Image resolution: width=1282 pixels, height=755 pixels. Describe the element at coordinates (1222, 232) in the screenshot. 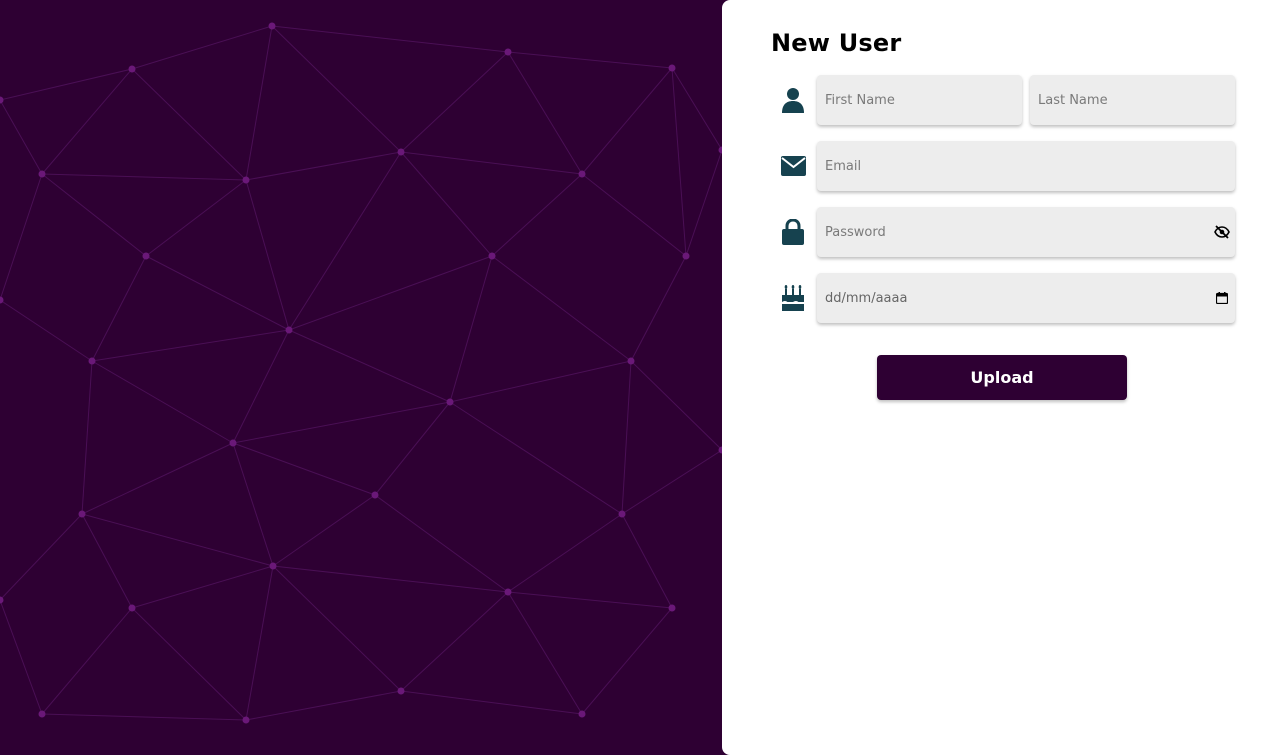

I see `eye-slash-icon` at that location.